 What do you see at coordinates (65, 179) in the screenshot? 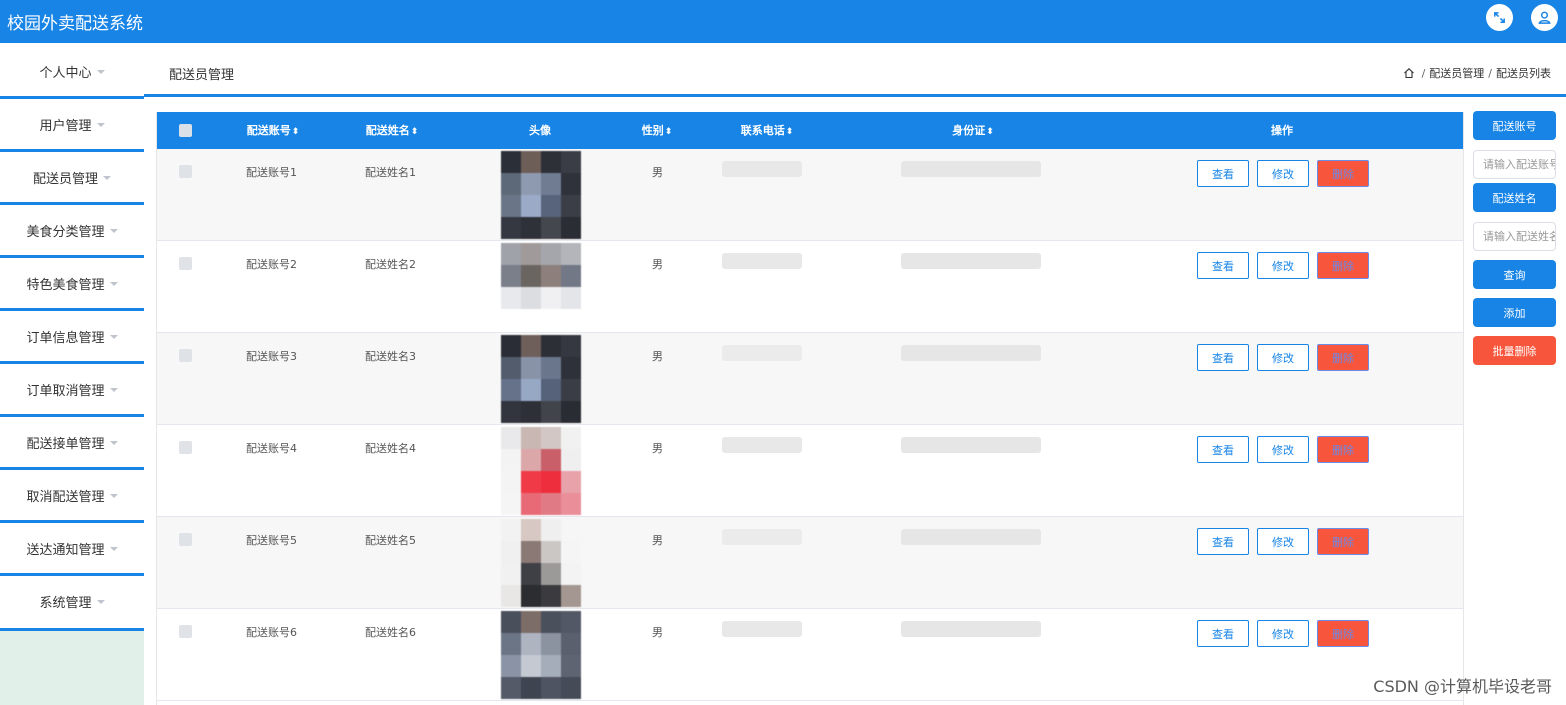
I see `sidebar-item-label: 配送员管理` at bounding box center [65, 179].